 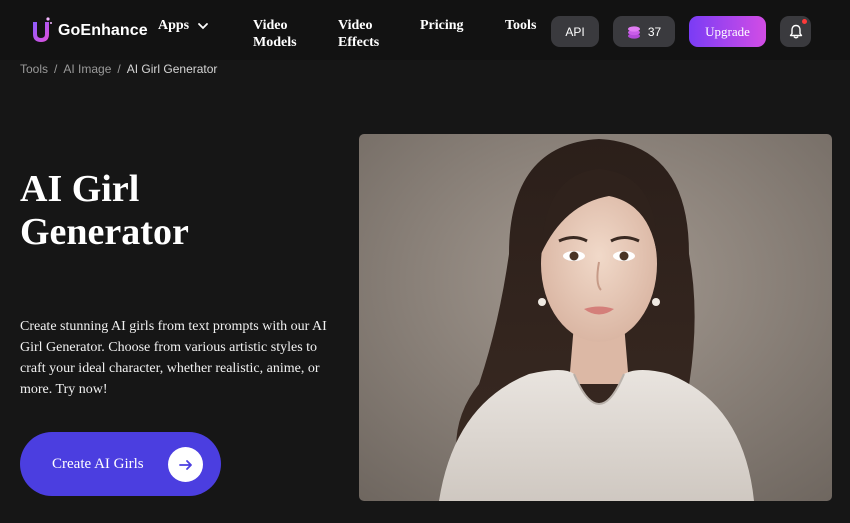 I want to click on arrow-right-circle, so click(x=185, y=464).